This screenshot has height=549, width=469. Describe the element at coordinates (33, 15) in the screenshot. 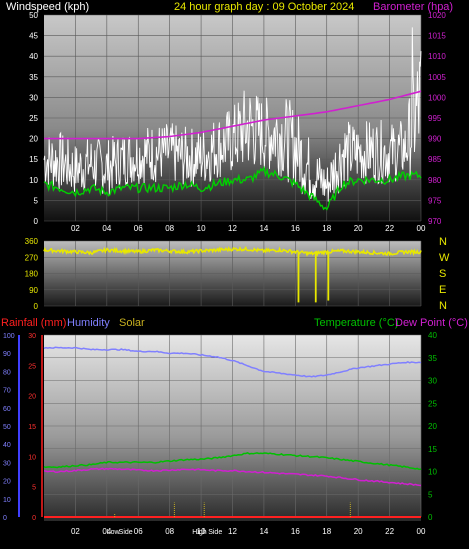

I see `wind-tick-label: 50` at that location.